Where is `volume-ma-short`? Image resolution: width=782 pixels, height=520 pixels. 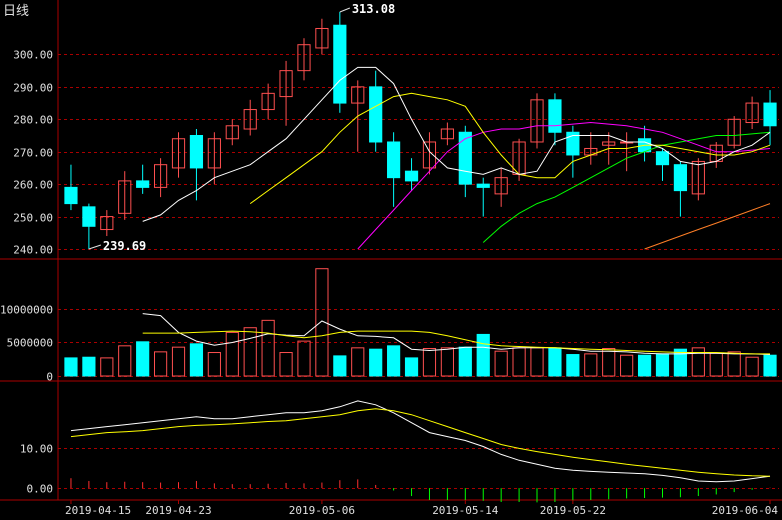
volume-ma-short is located at coordinates (456, 334).